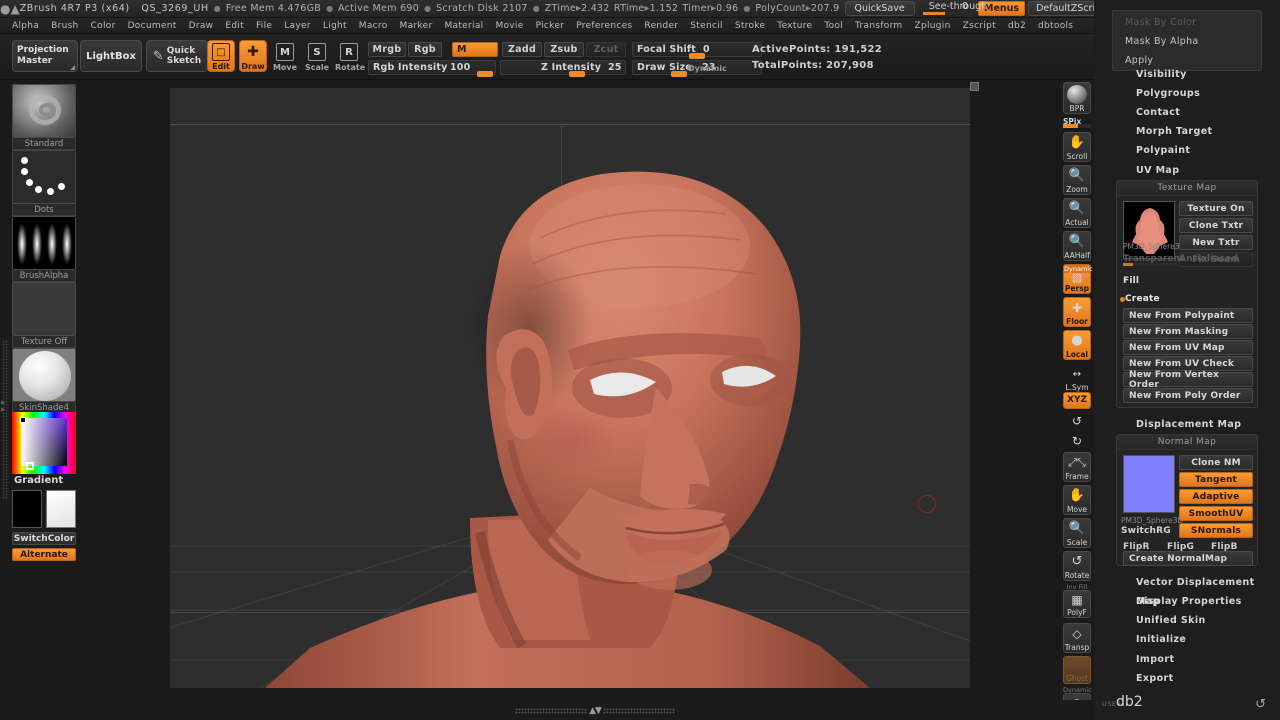 The image size is (1280, 720). Describe the element at coordinates (201, 26) in the screenshot. I see `menu-draw: Draw` at that location.